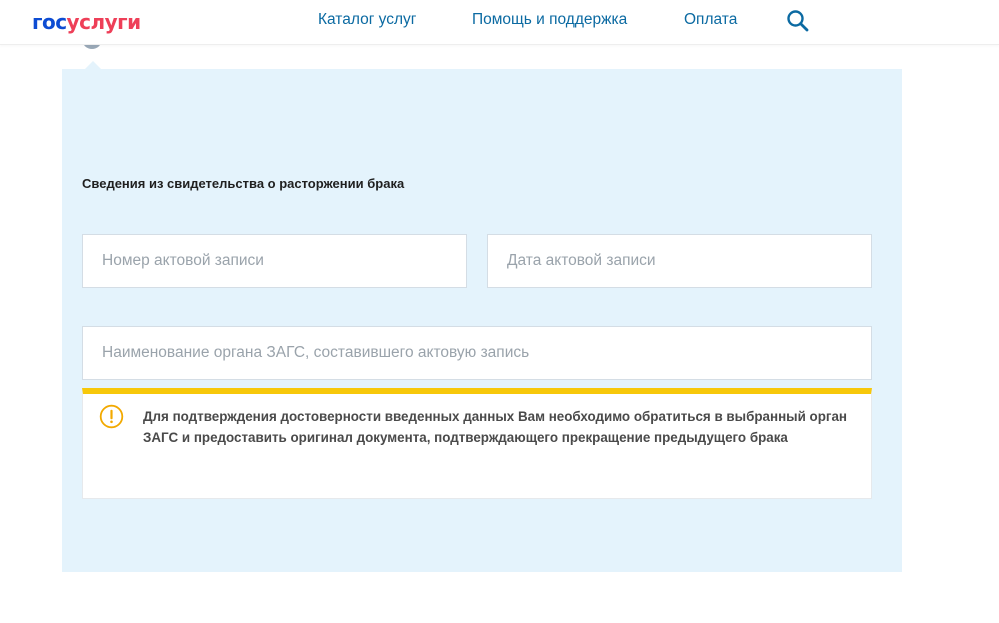 This screenshot has width=999, height=623. I want to click on logo-part-uslugi: услуги, so click(104, 22).